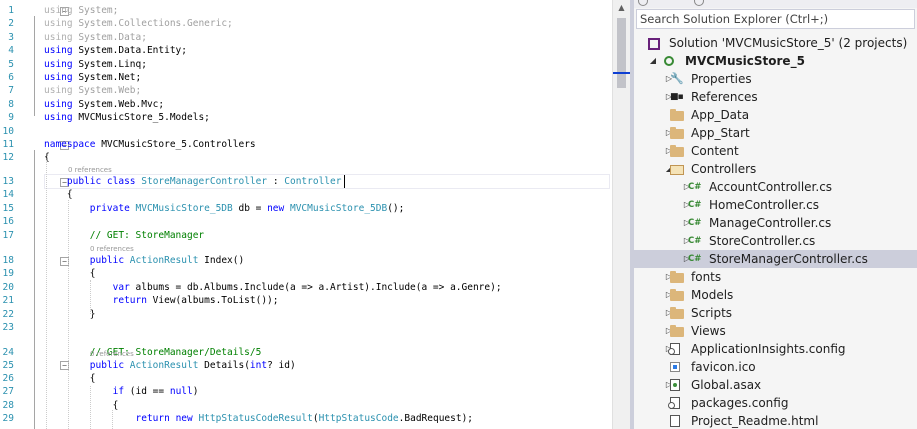  Describe the element at coordinates (161, 365) in the screenshot. I see `code-token: ActionResult` at that location.